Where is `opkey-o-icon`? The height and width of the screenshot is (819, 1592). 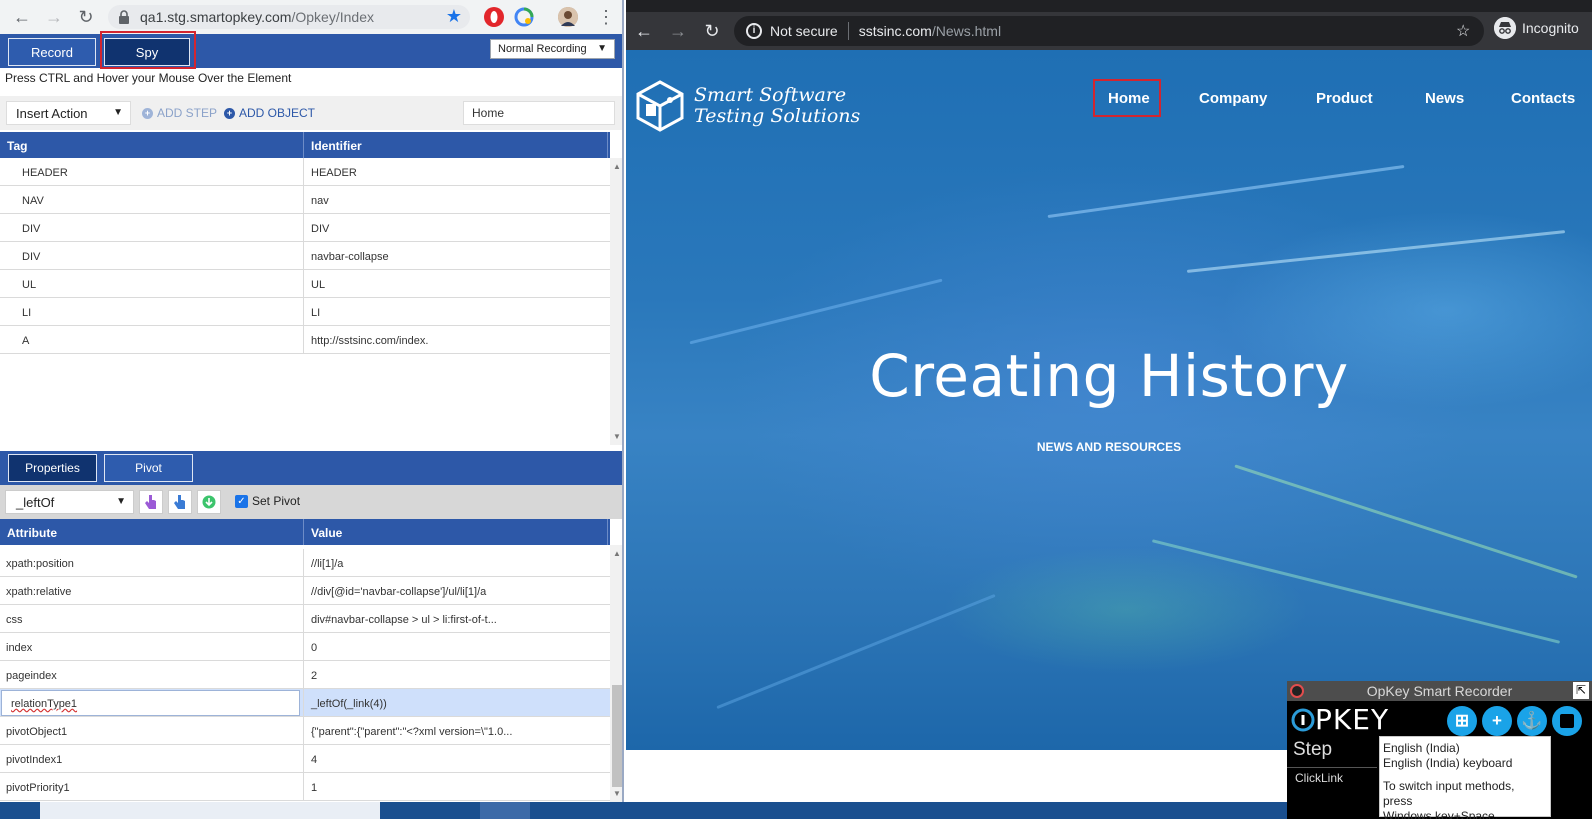 opkey-o-icon is located at coordinates (1303, 720).